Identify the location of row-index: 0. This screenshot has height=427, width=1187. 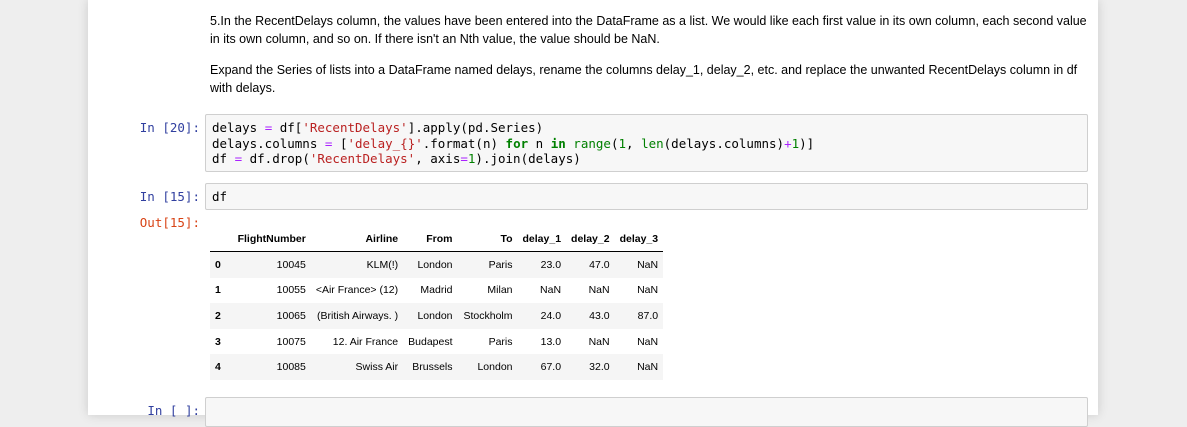
(218, 264).